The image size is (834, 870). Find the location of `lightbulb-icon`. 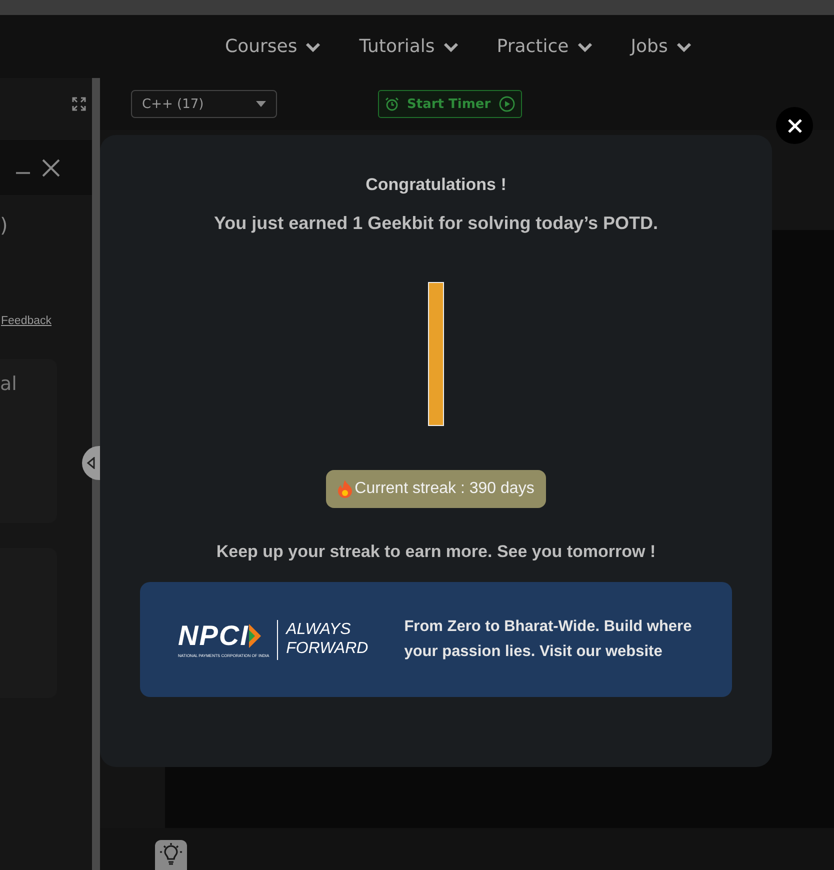

lightbulb-icon is located at coordinates (171, 855).